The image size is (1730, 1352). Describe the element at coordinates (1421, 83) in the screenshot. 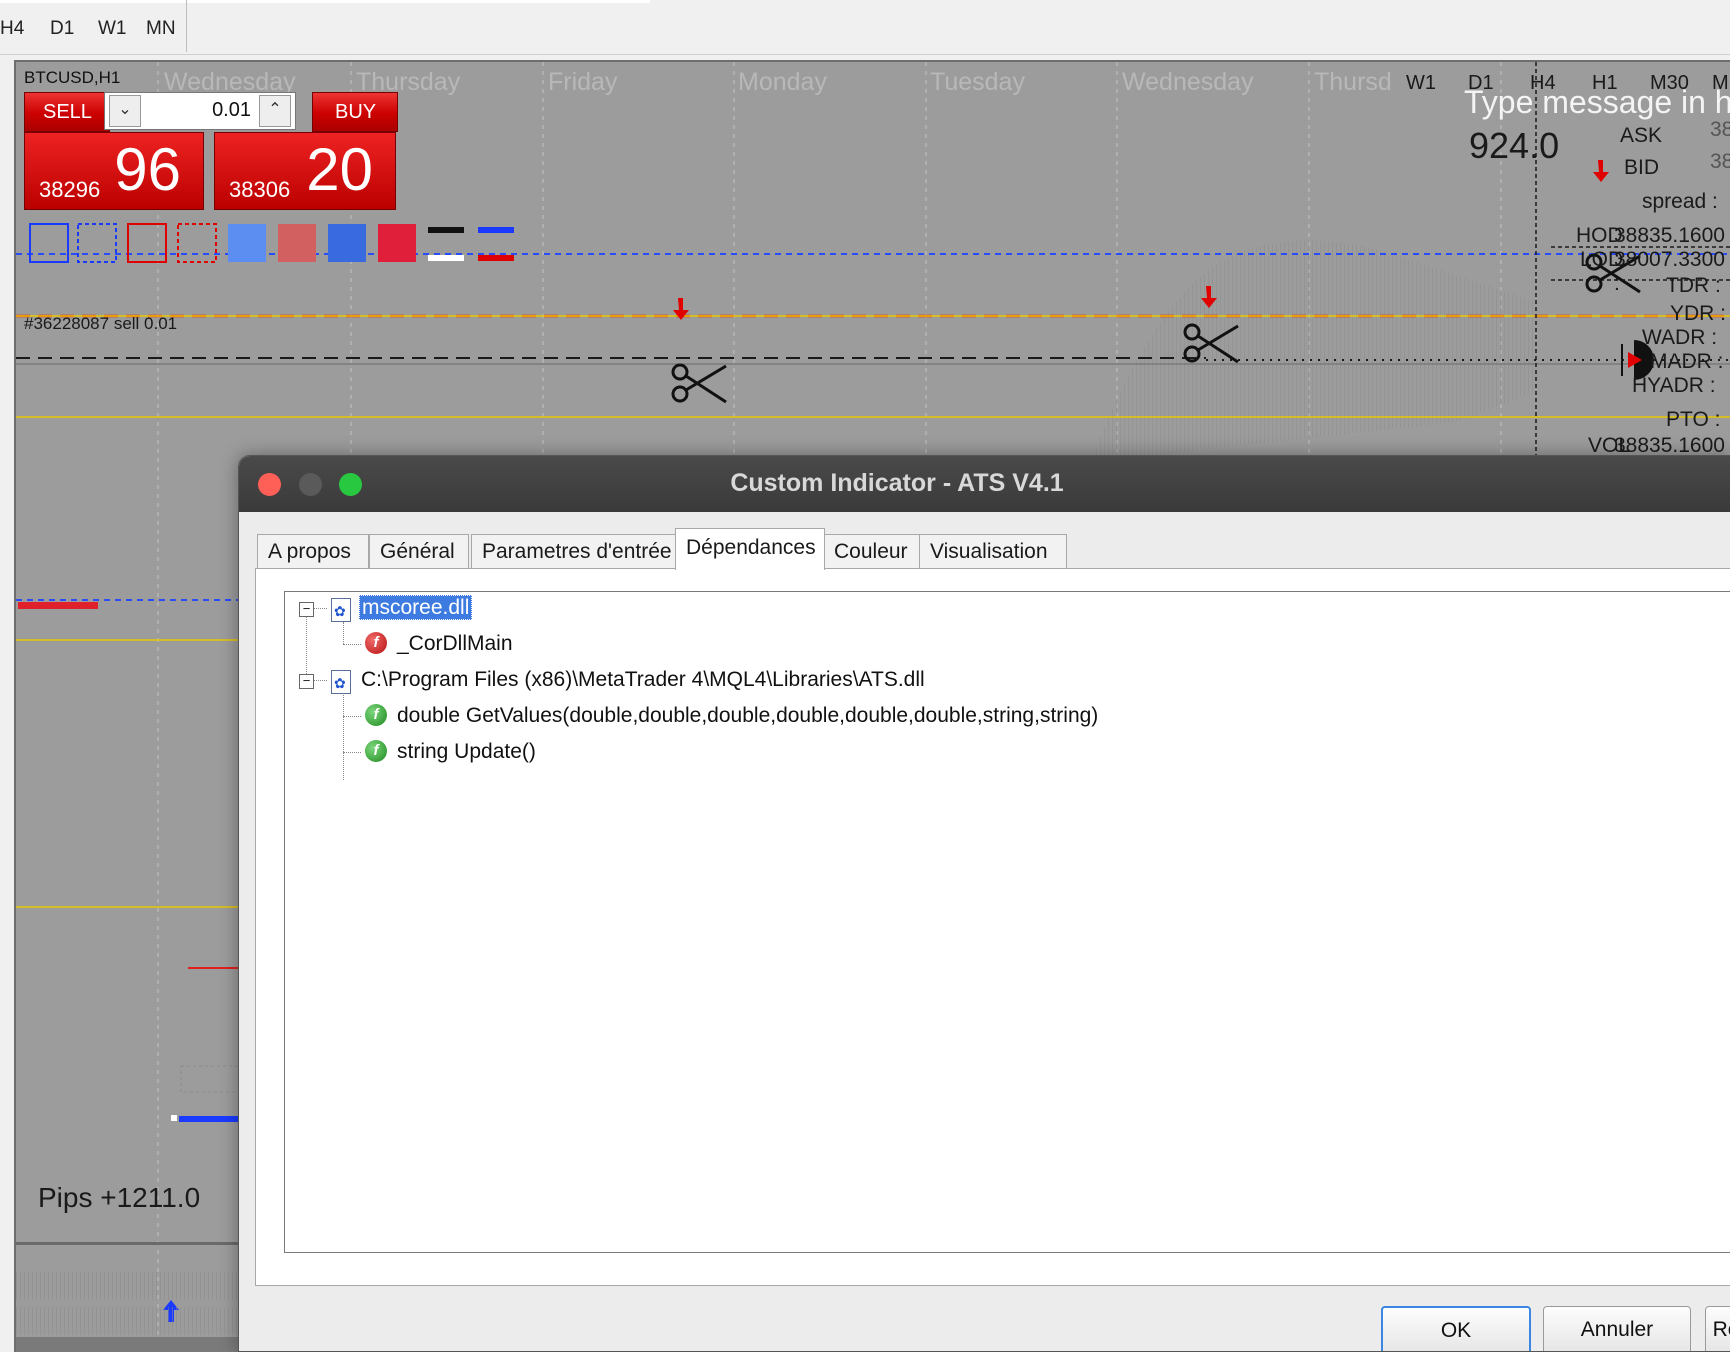

I see `chart-tf-w1: W1` at that location.